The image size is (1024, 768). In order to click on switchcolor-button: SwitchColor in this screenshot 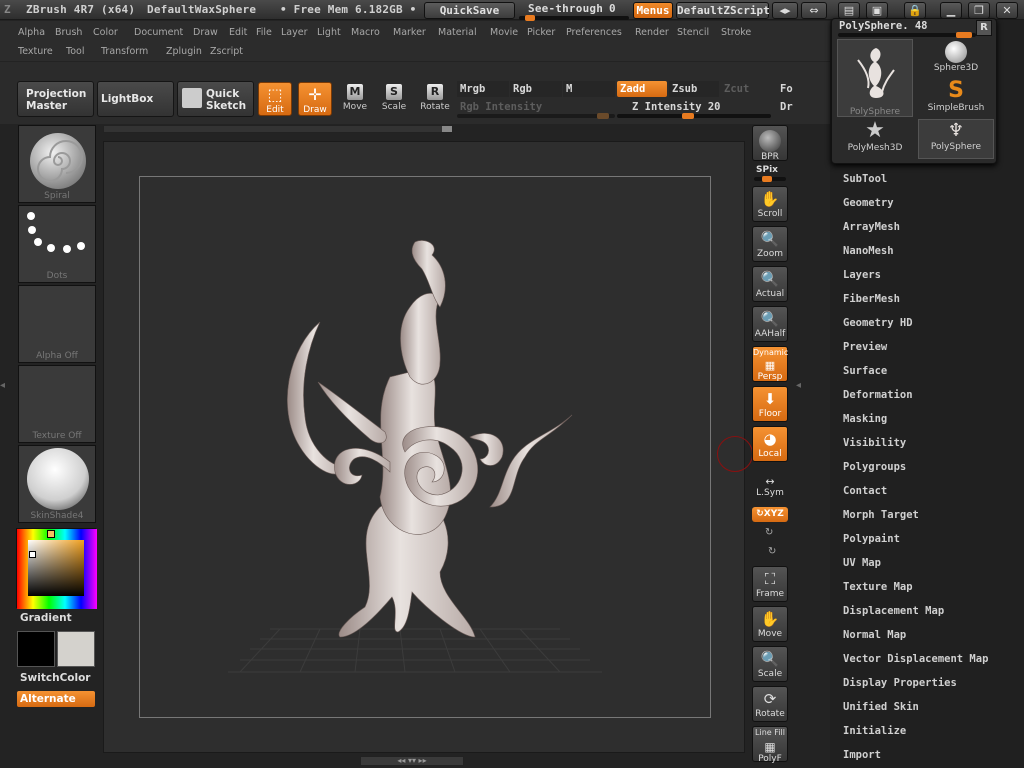, I will do `click(56, 678)`.